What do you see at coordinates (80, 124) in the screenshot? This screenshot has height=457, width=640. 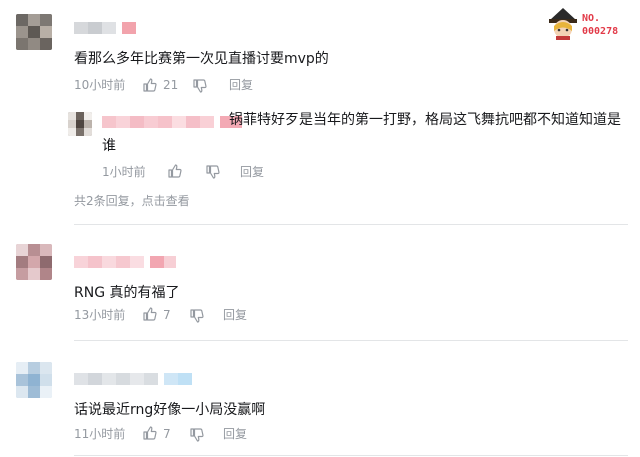 I see `reply-avatar` at bounding box center [80, 124].